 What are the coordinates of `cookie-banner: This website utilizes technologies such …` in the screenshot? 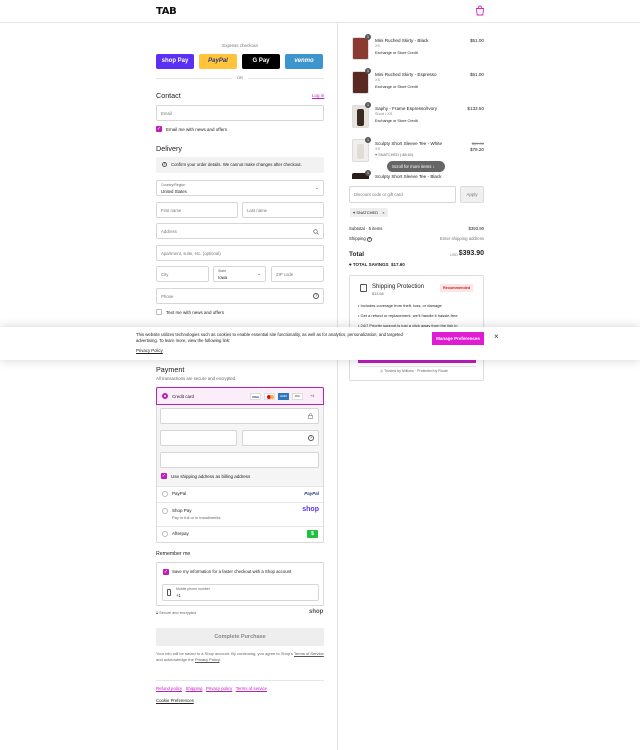 It's located at (320, 343).